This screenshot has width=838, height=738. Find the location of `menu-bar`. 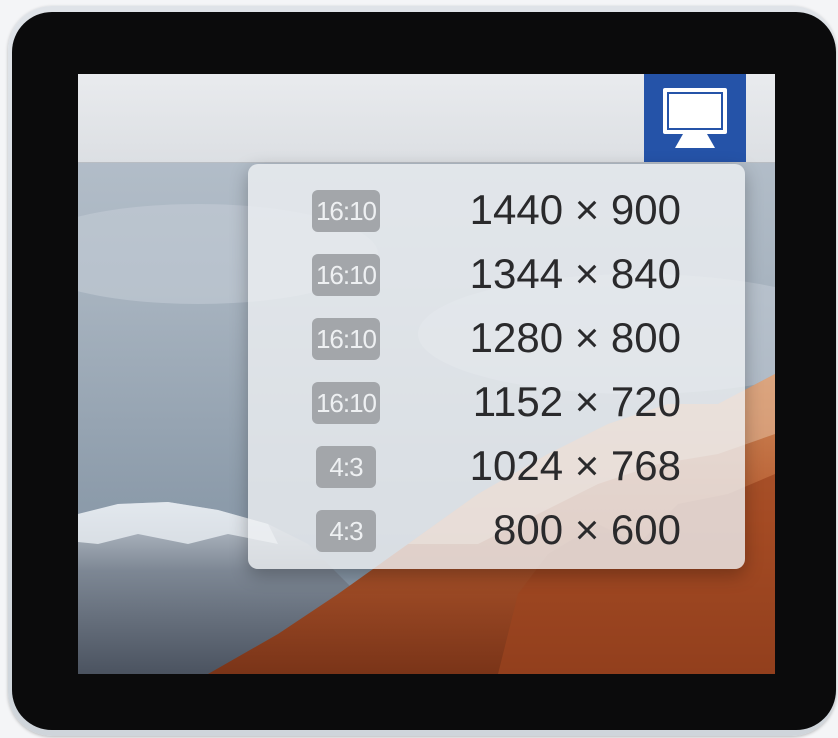

menu-bar is located at coordinates (426, 118).